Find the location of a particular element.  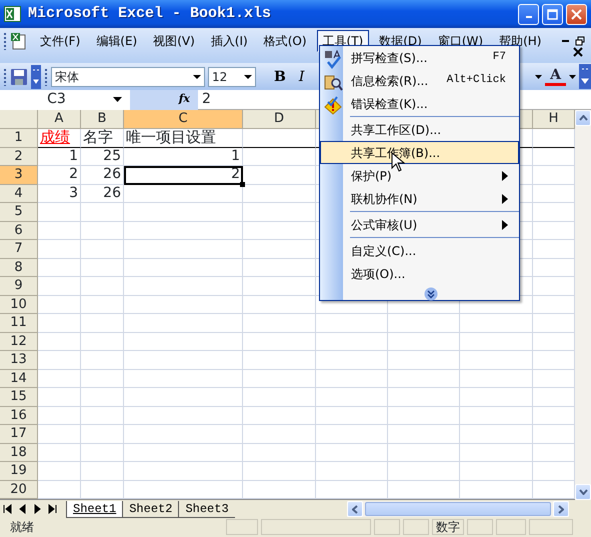

insert-function-button: fx is located at coordinates (184, 99).